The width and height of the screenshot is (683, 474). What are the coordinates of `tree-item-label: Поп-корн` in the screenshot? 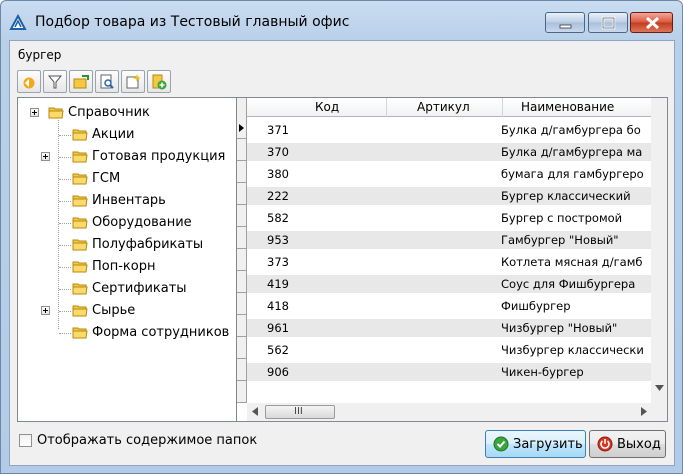 It's located at (124, 266).